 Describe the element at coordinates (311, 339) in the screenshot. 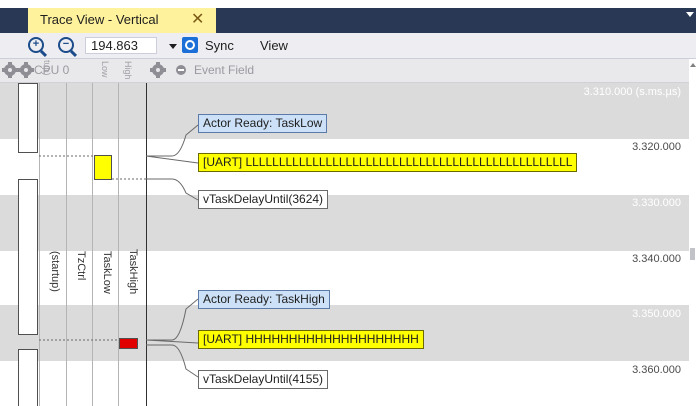

I see `event-uart-taskhigh: [UART] HHHHHHHHHHHHHHHHHHHH` at that location.